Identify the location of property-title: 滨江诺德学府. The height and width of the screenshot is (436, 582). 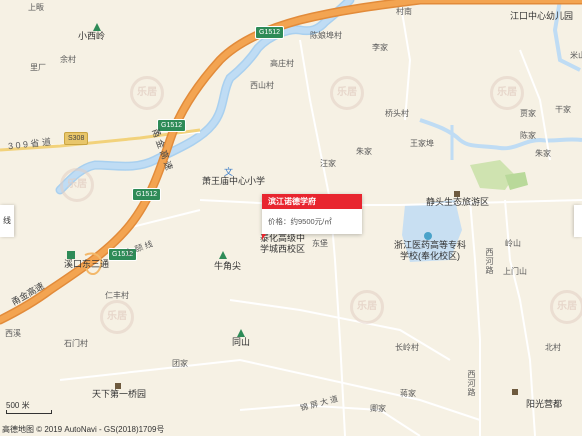
(312, 201).